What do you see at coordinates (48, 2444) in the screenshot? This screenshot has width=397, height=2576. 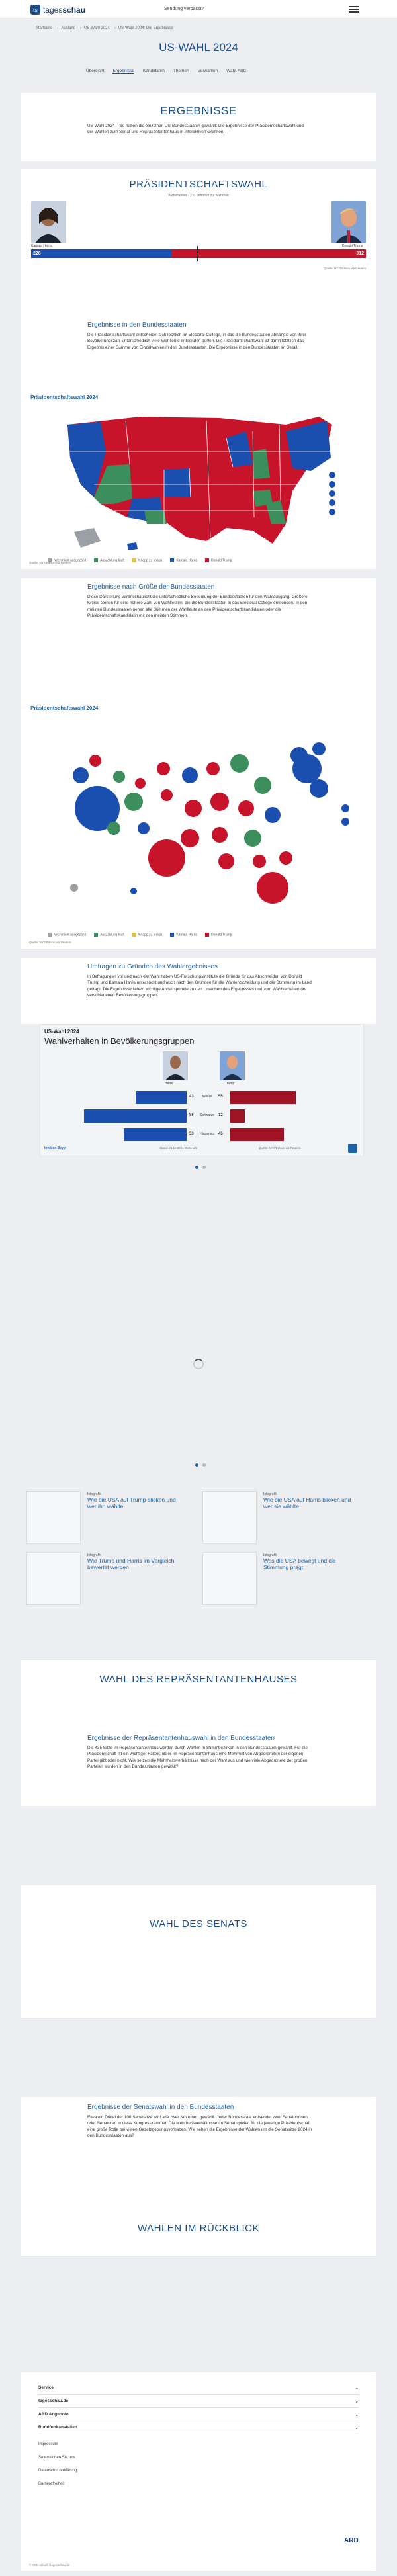 I see `footer-impressum: Impressum` at bounding box center [48, 2444].